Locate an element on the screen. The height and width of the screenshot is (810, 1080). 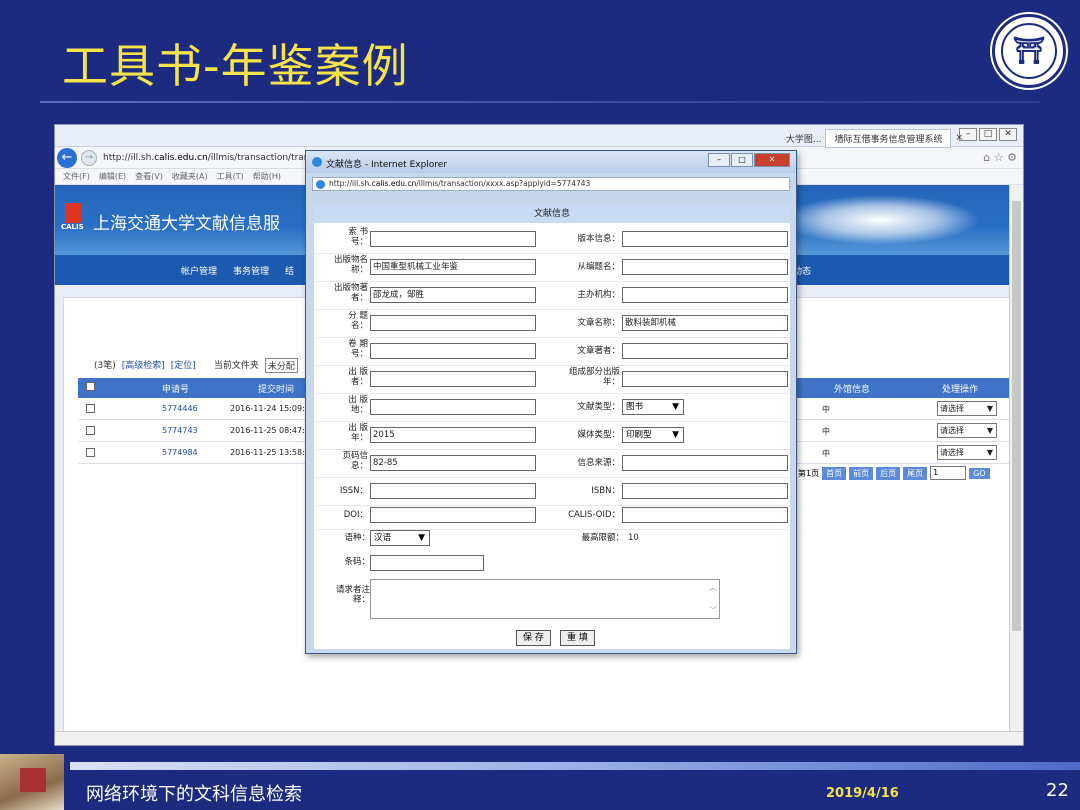
menu-tools: 工具(T) is located at coordinates (230, 176).